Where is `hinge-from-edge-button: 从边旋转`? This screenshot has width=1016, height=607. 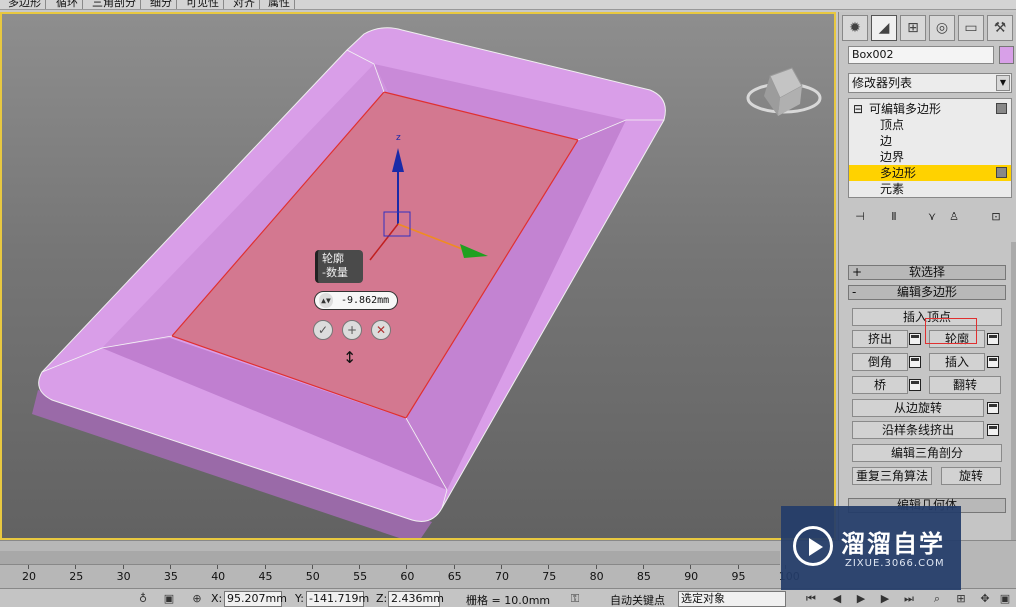
hinge-from-edge-button: 从边旋转 is located at coordinates (918, 408).